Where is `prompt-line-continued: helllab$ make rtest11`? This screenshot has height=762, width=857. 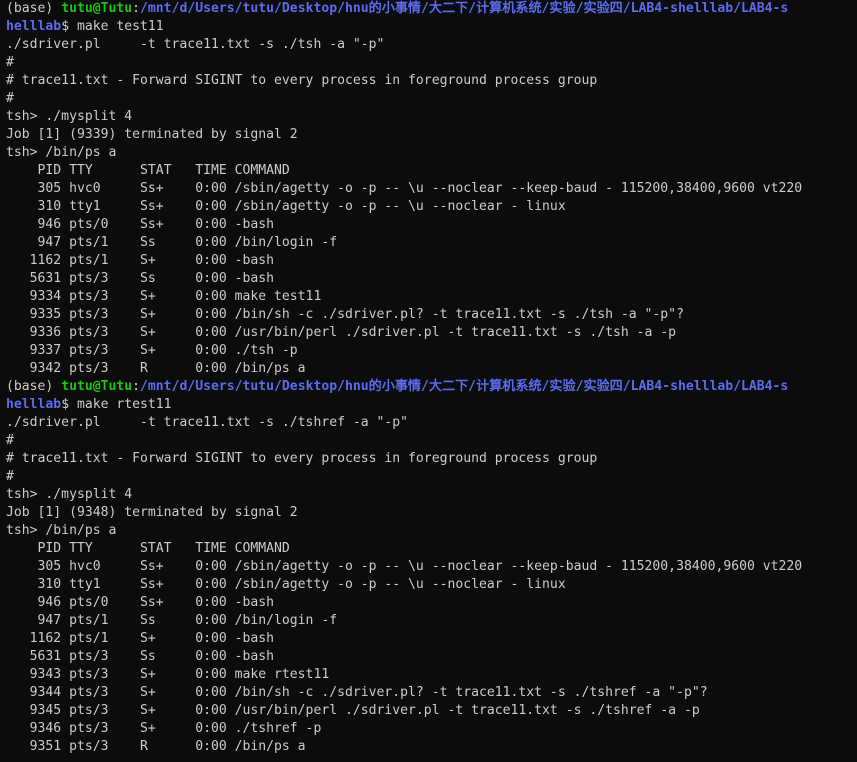
prompt-line-continued: helllab$ make rtest11 is located at coordinates (431, 405).